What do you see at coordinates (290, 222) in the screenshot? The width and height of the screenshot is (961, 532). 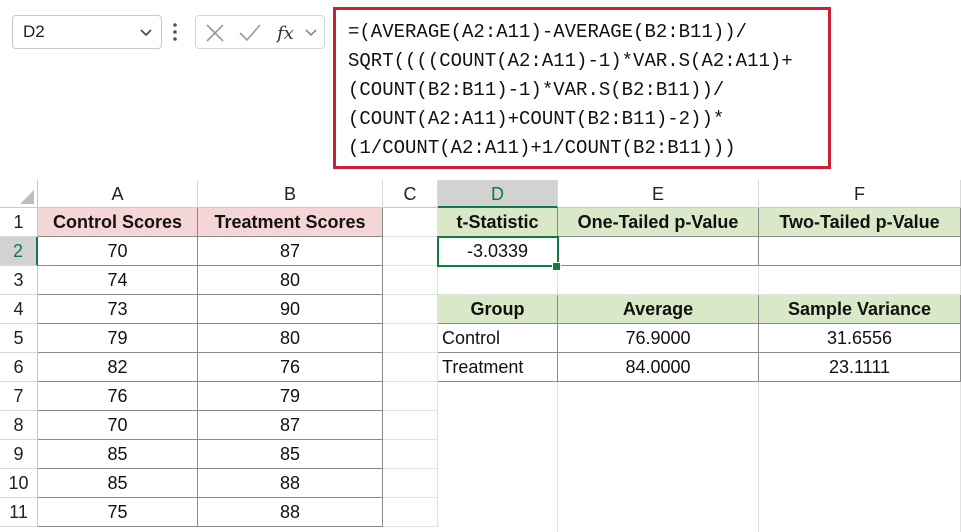 I see `header-treatment-scores: Treatment Scores` at bounding box center [290, 222].